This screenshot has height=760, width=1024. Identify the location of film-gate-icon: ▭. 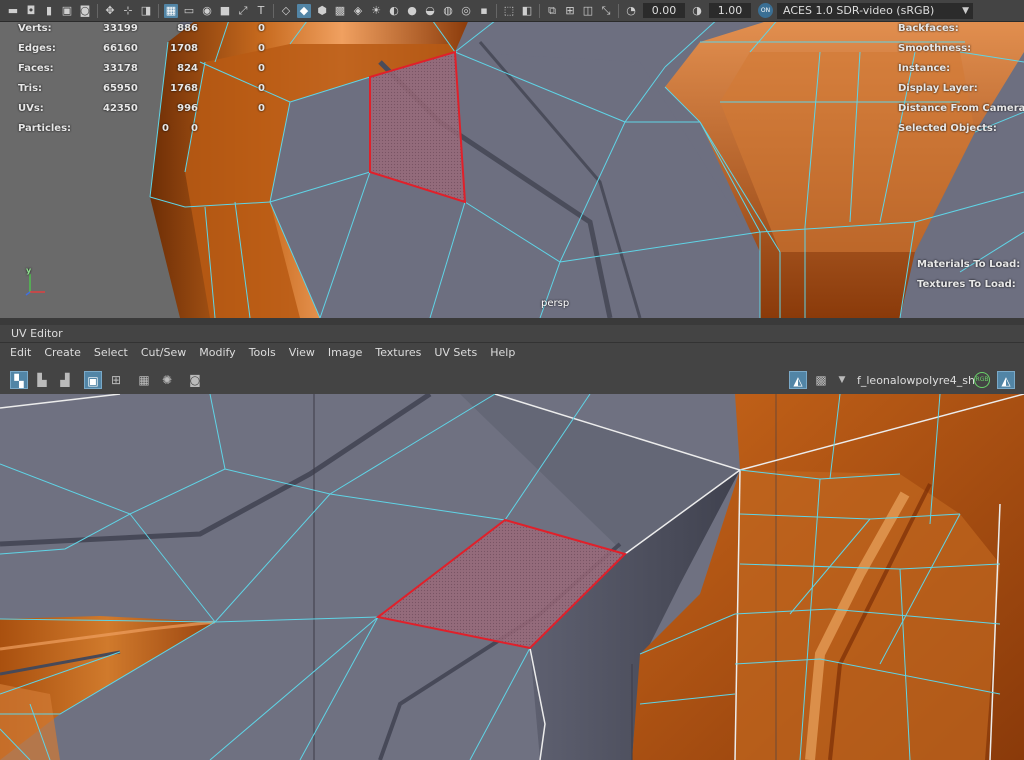
(189, 11).